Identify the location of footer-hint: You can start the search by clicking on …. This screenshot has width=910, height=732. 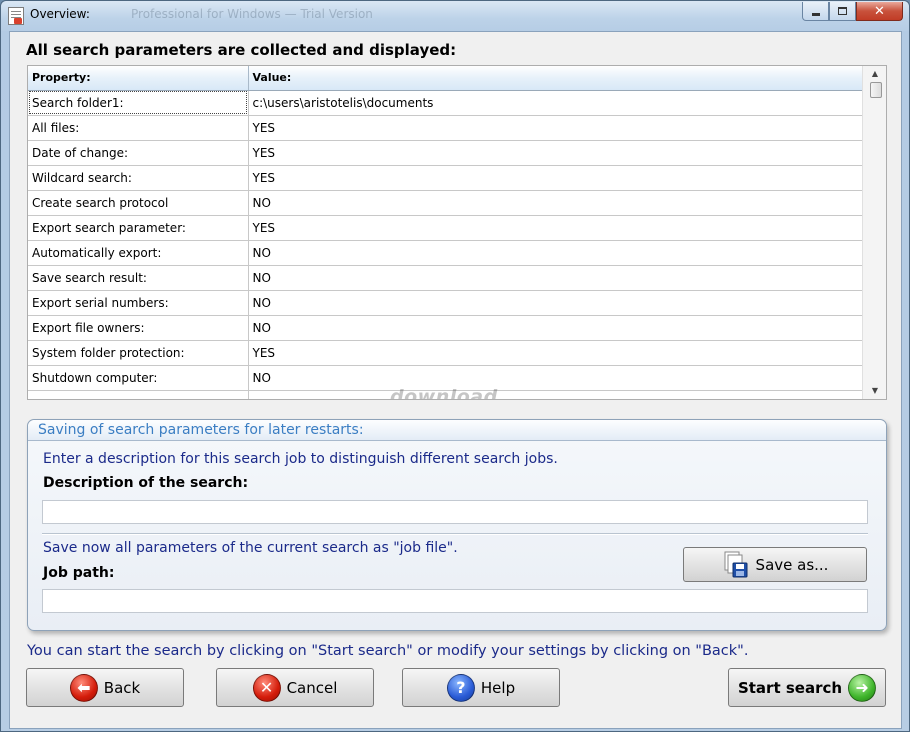
(388, 651).